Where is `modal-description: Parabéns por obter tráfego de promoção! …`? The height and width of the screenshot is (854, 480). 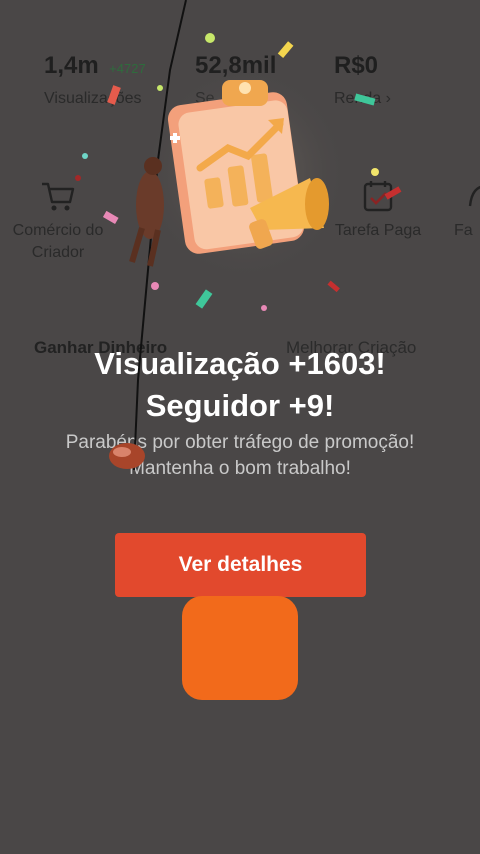 modal-description: Parabéns por obter tráfego de promoção! … is located at coordinates (240, 455).